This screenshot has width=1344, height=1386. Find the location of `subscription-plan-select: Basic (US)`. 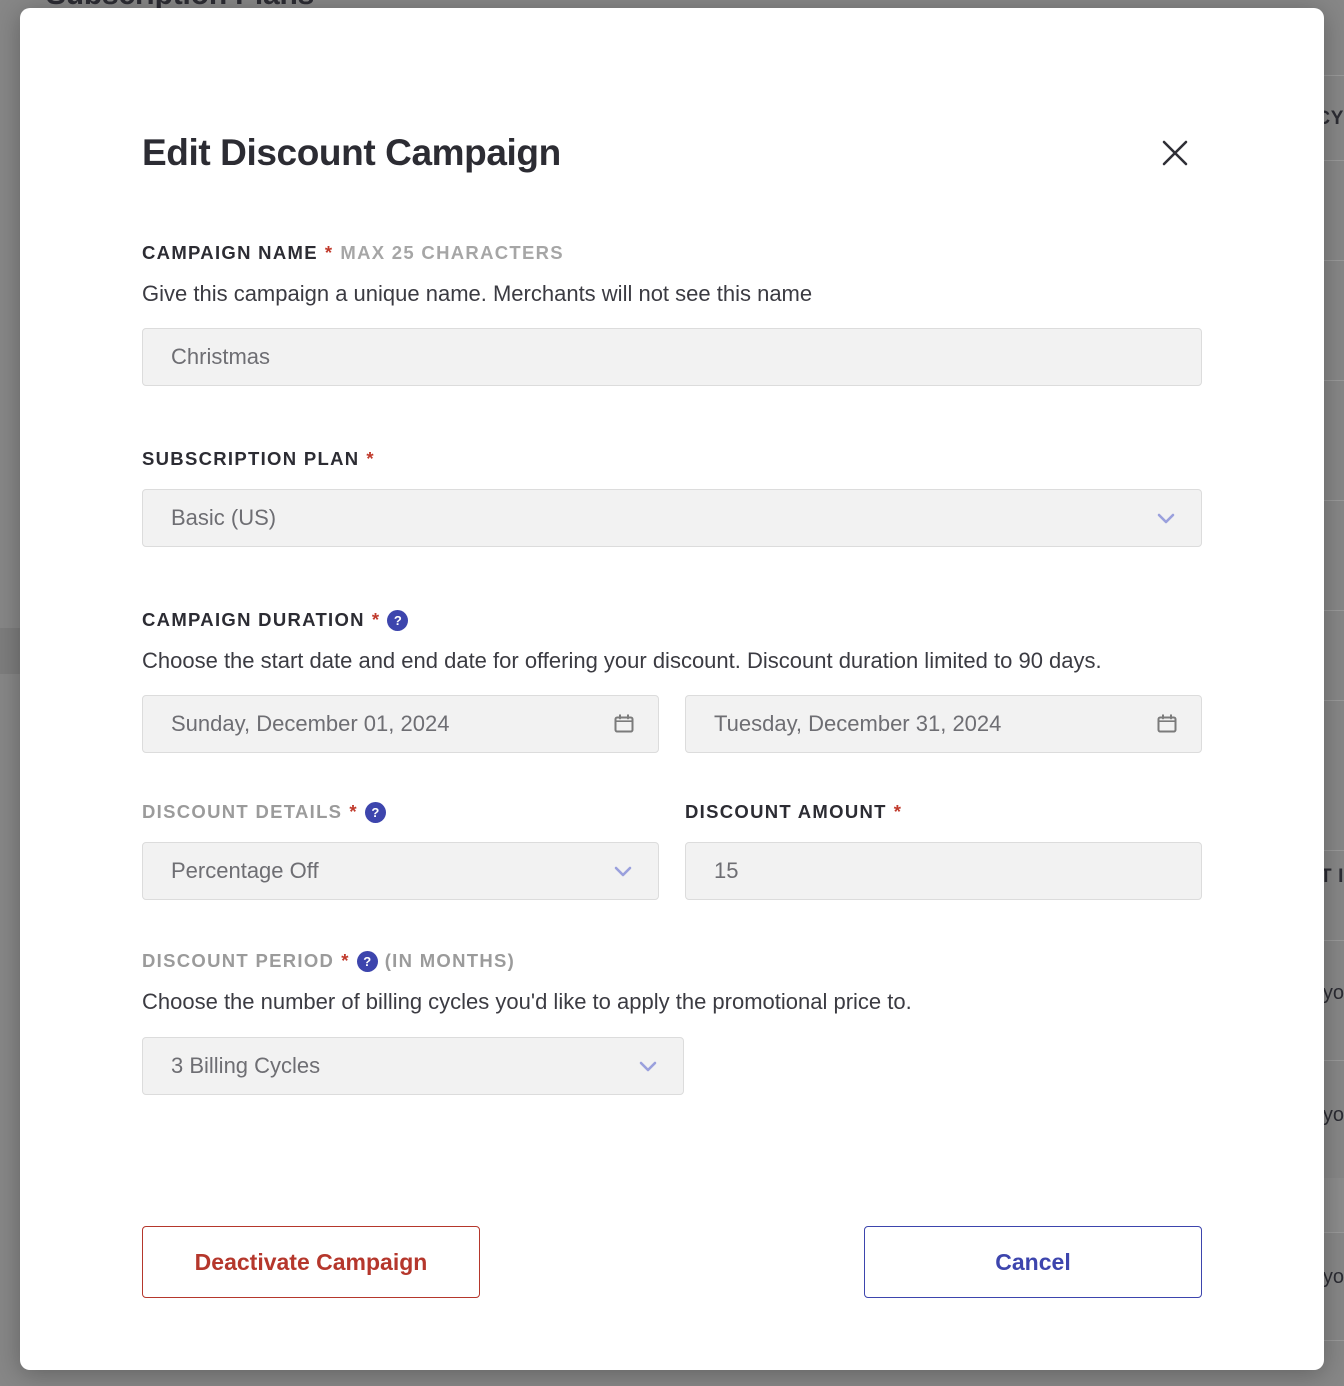

subscription-plan-select: Basic (US) is located at coordinates (672, 518).